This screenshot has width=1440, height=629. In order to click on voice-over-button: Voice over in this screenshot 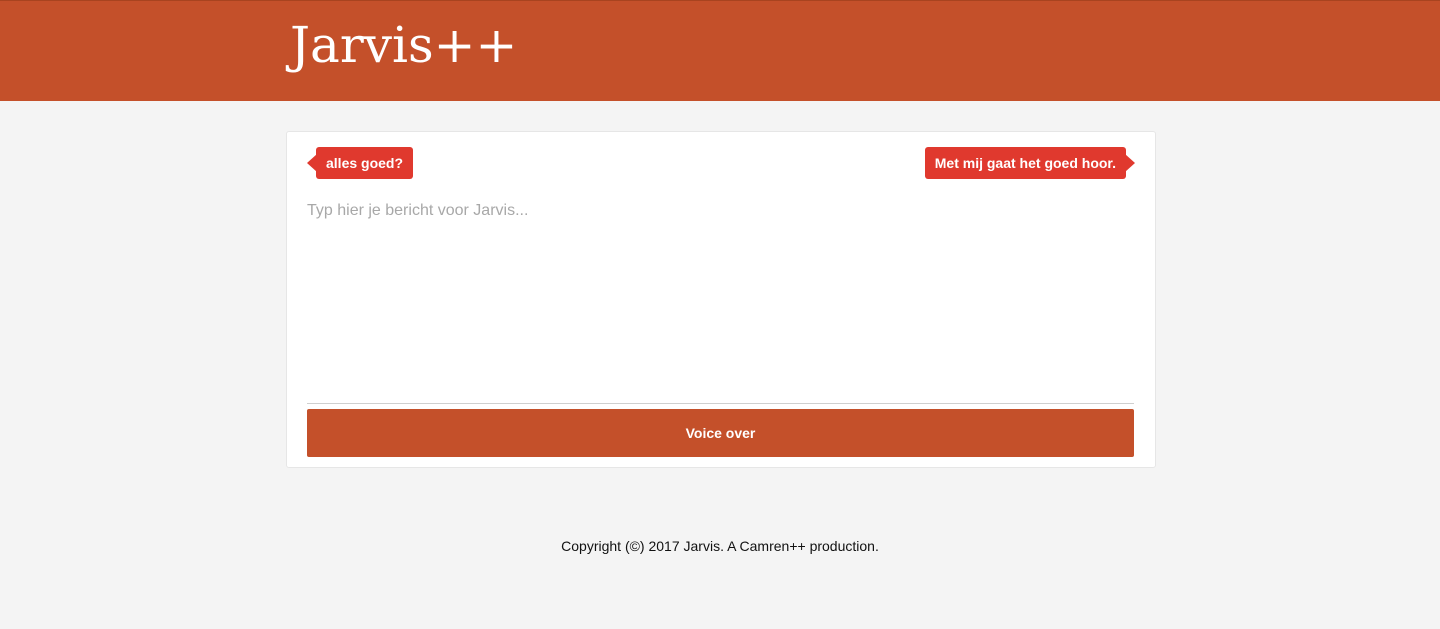, I will do `click(720, 433)`.